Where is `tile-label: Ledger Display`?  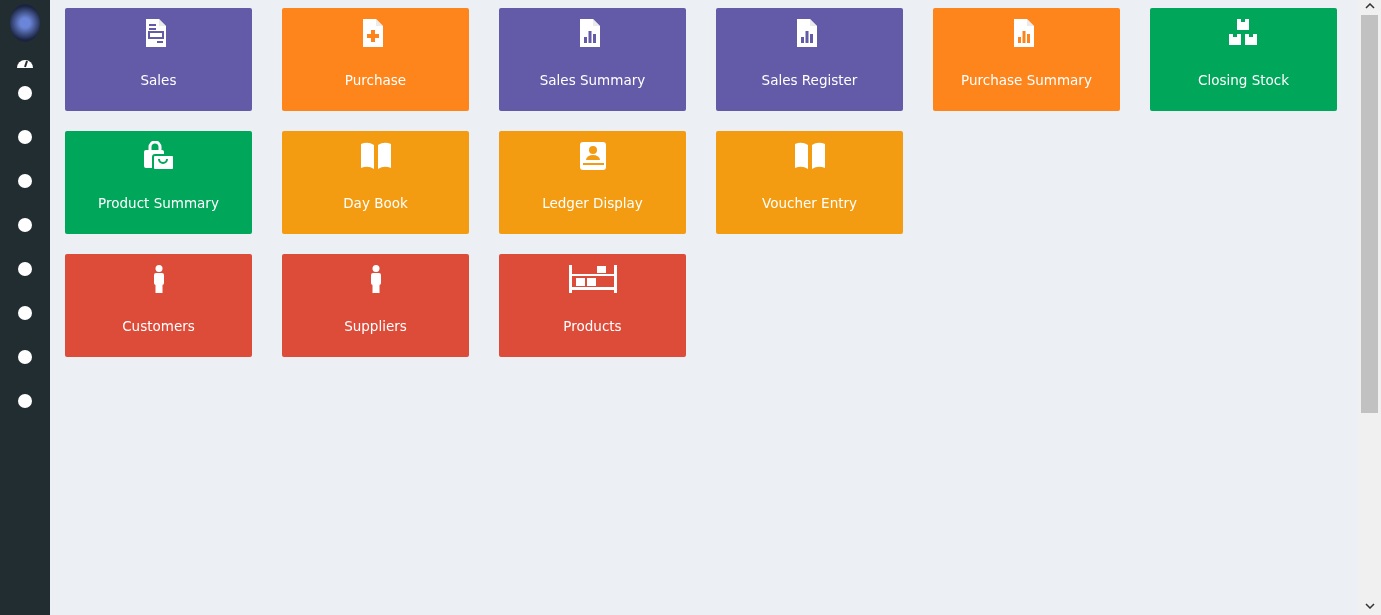
tile-label: Ledger Display is located at coordinates (592, 203).